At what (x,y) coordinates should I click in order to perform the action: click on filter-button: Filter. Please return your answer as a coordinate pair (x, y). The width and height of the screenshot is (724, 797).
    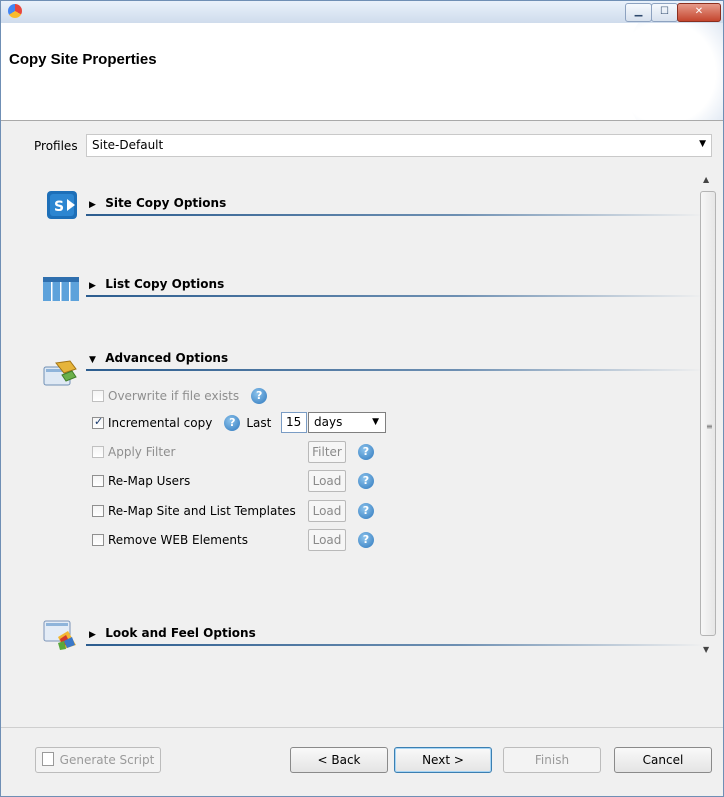
    Looking at the image, I should click on (327, 452).